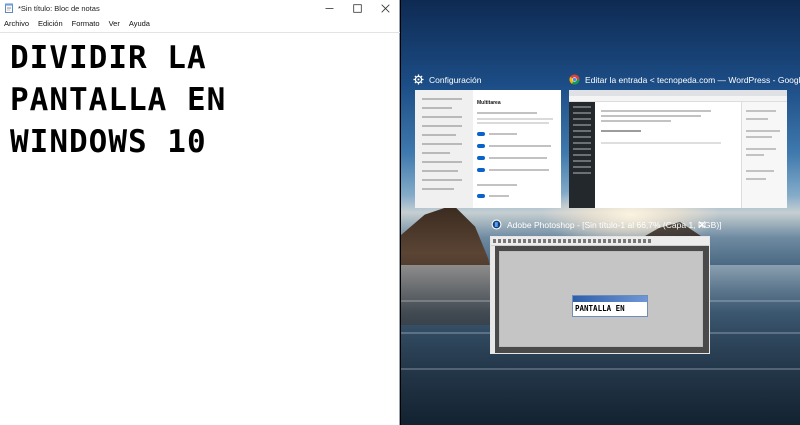  I want to click on photoshop-preview: PANTALLA EN, so click(600, 295).